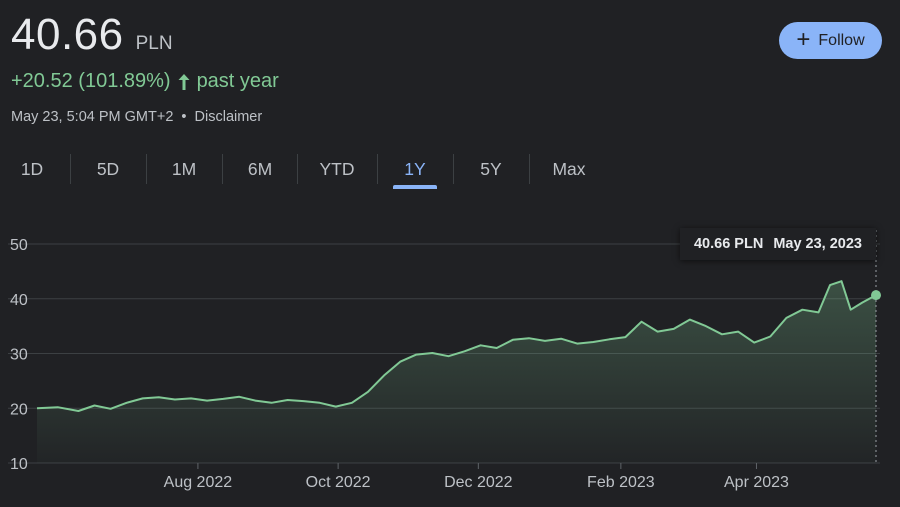 Image resolution: width=900 pixels, height=507 pixels. Describe the element at coordinates (184, 81) in the screenshot. I see `arrow-up-icon` at that location.